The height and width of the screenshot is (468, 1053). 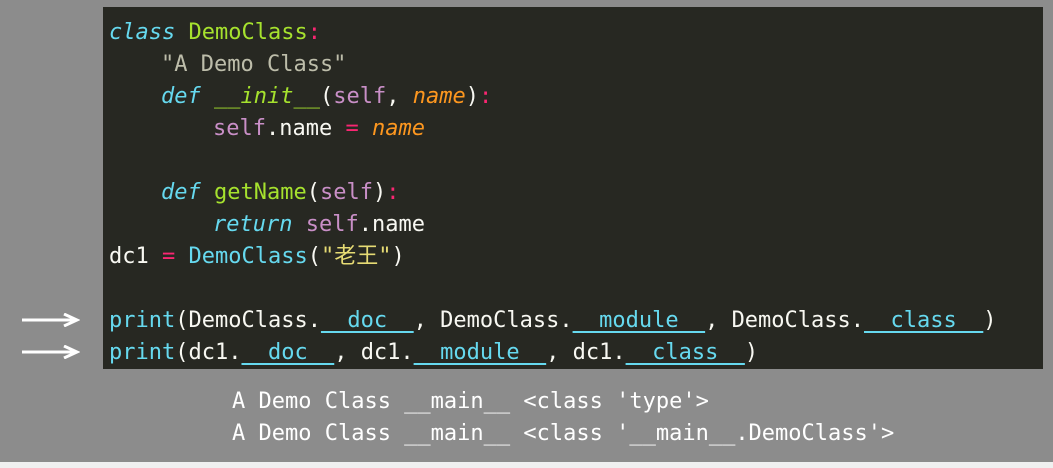 I want to click on class-name: DemoClass, so click(x=248, y=32).